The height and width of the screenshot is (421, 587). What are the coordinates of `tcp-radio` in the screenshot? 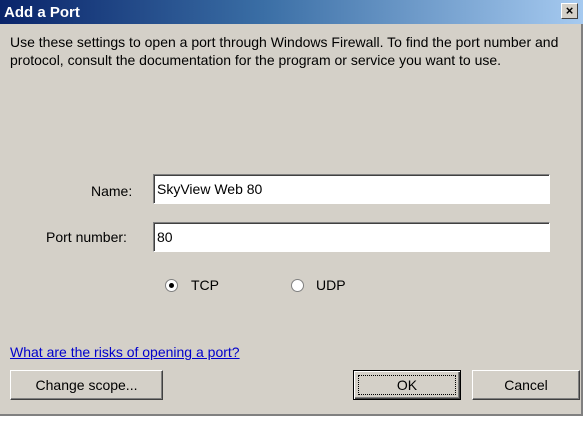 It's located at (171, 285).